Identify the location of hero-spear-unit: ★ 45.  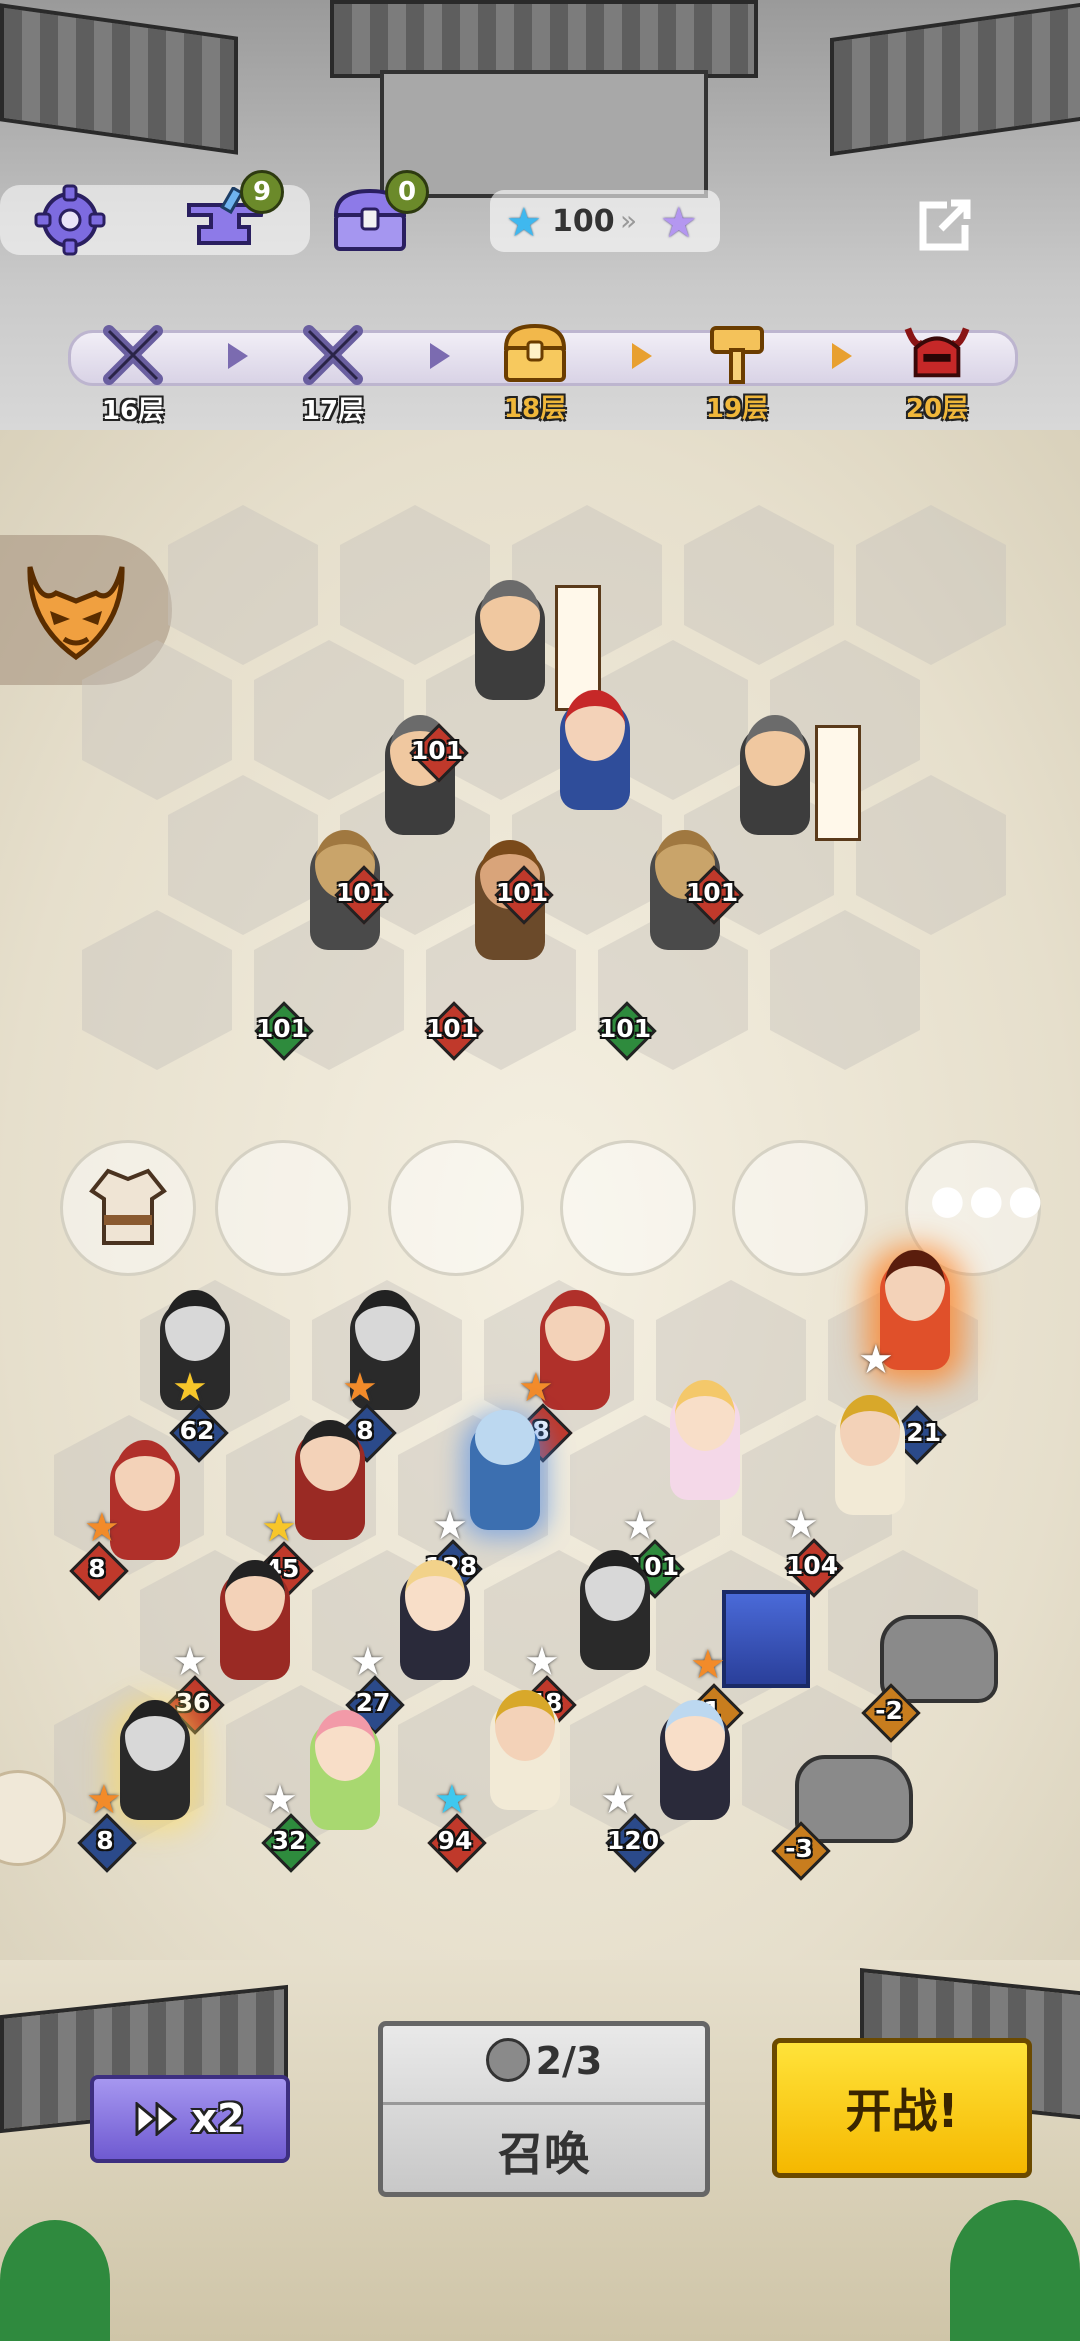
(319, 1510).